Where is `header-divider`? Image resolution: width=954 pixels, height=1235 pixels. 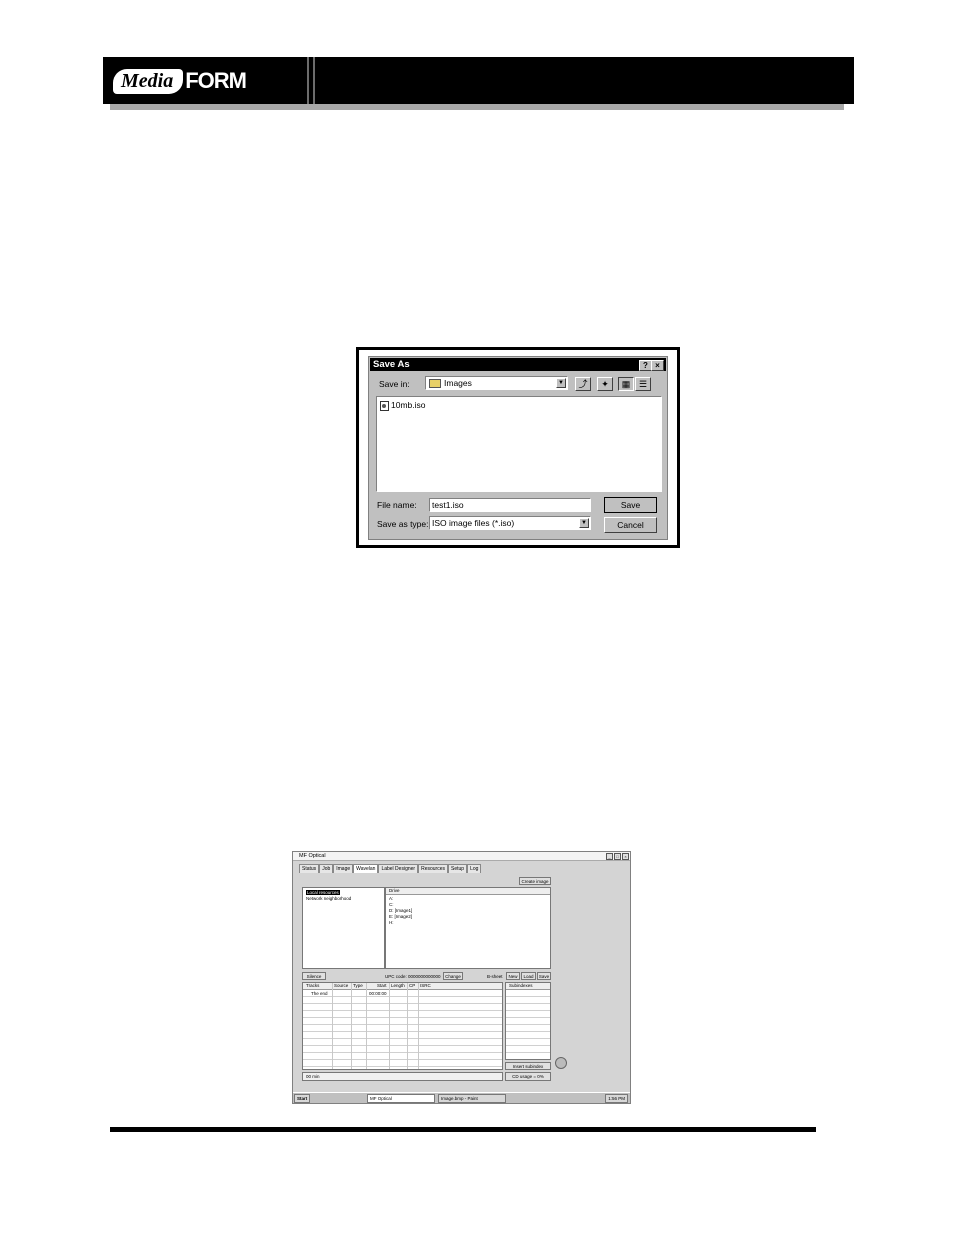
header-divider is located at coordinates (311, 80).